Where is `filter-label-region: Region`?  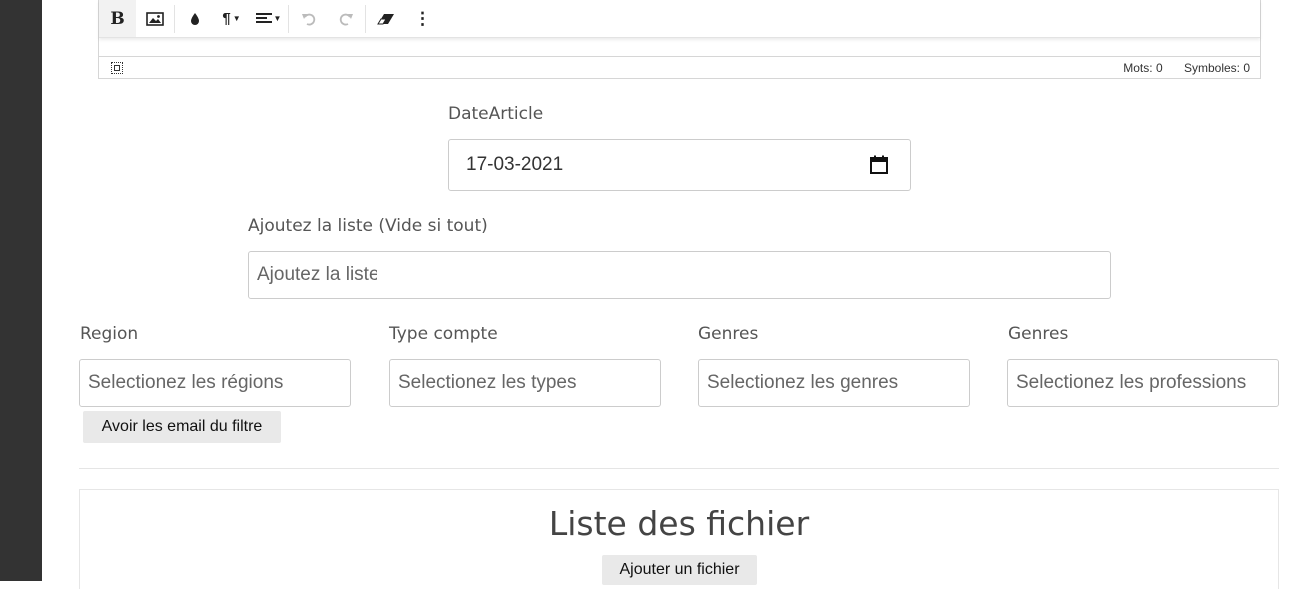 filter-label-region: Region is located at coordinates (109, 334).